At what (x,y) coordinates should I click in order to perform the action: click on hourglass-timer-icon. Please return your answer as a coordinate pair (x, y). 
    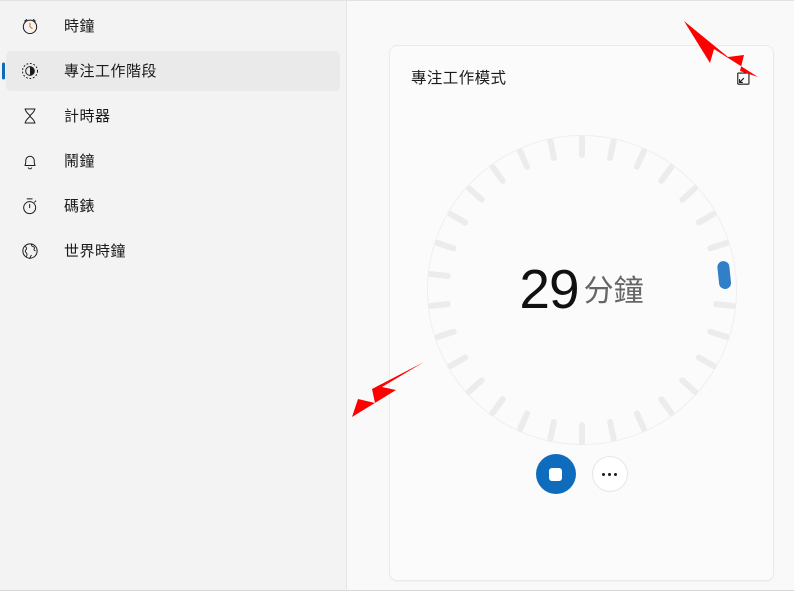
    Looking at the image, I should click on (30, 116).